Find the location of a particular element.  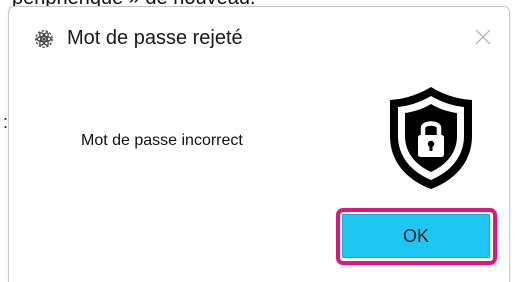

ok-button: OK is located at coordinates (416, 236).